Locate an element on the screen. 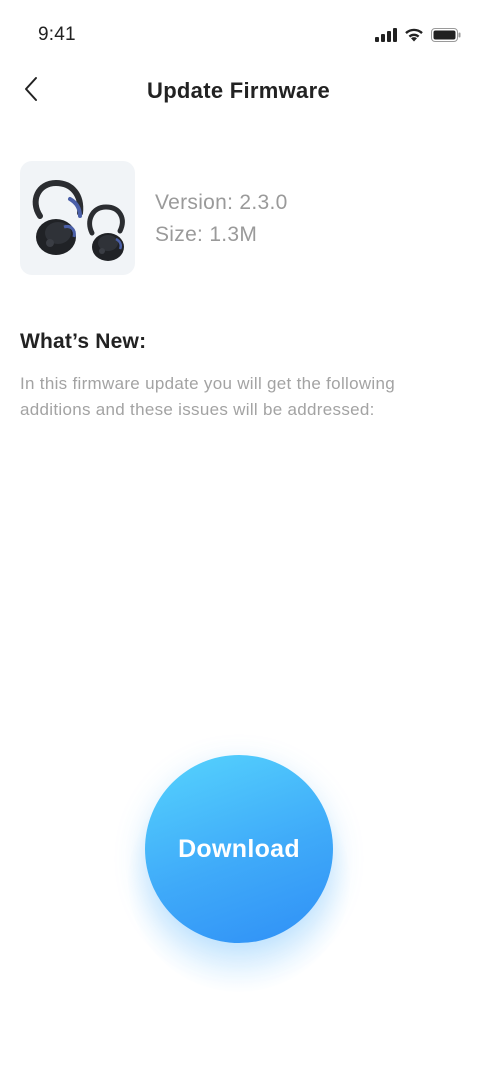 The height and width of the screenshot is (1067, 477). page-title: Update Firmware is located at coordinates (238, 90).